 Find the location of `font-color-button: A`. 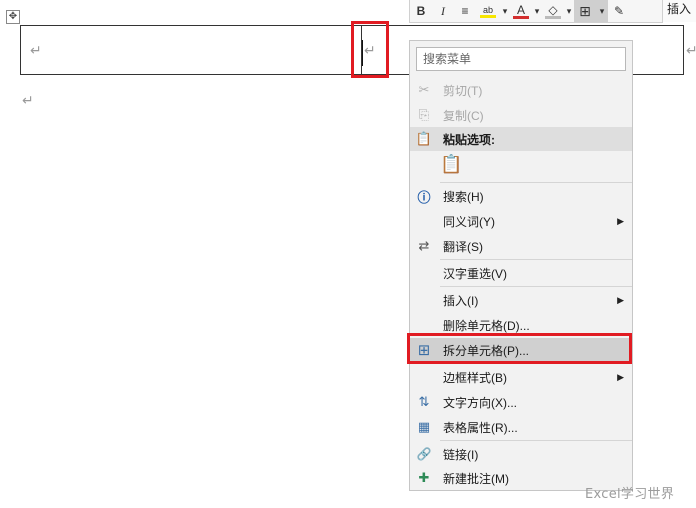

font-color-button: A is located at coordinates (521, 11).